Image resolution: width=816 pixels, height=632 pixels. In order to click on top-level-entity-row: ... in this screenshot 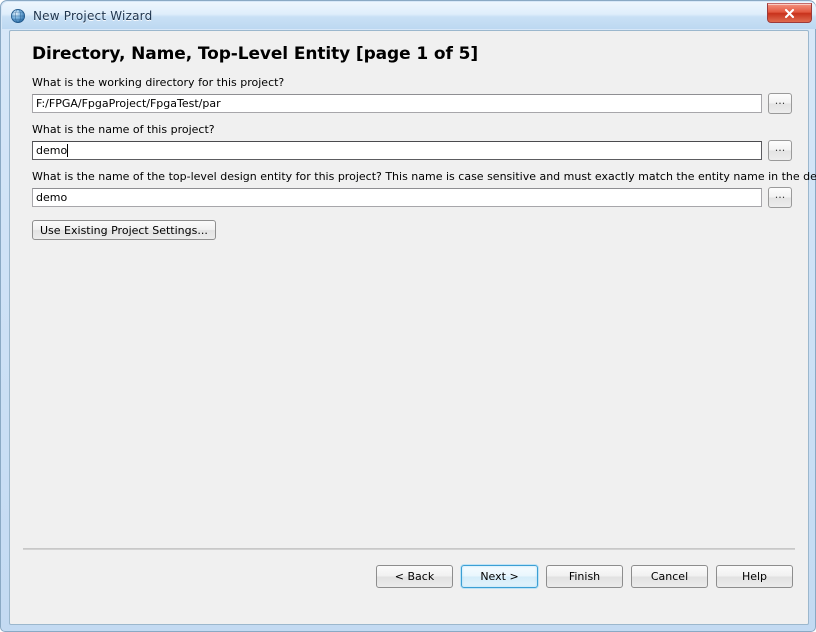, I will do `click(412, 197)`.